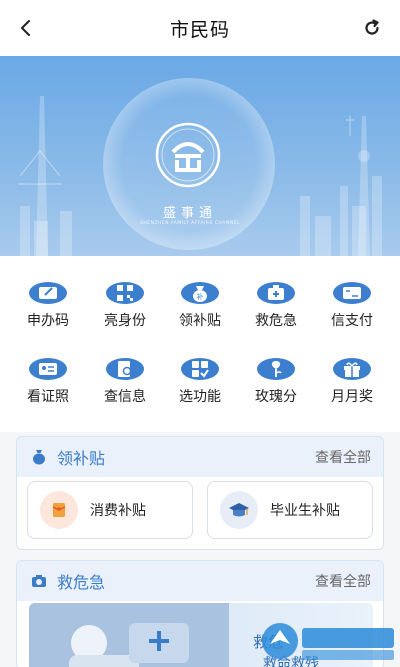 Image resolution: width=400 pixels, height=667 pixels. I want to click on grid-item-label: 申办码, so click(48, 321).